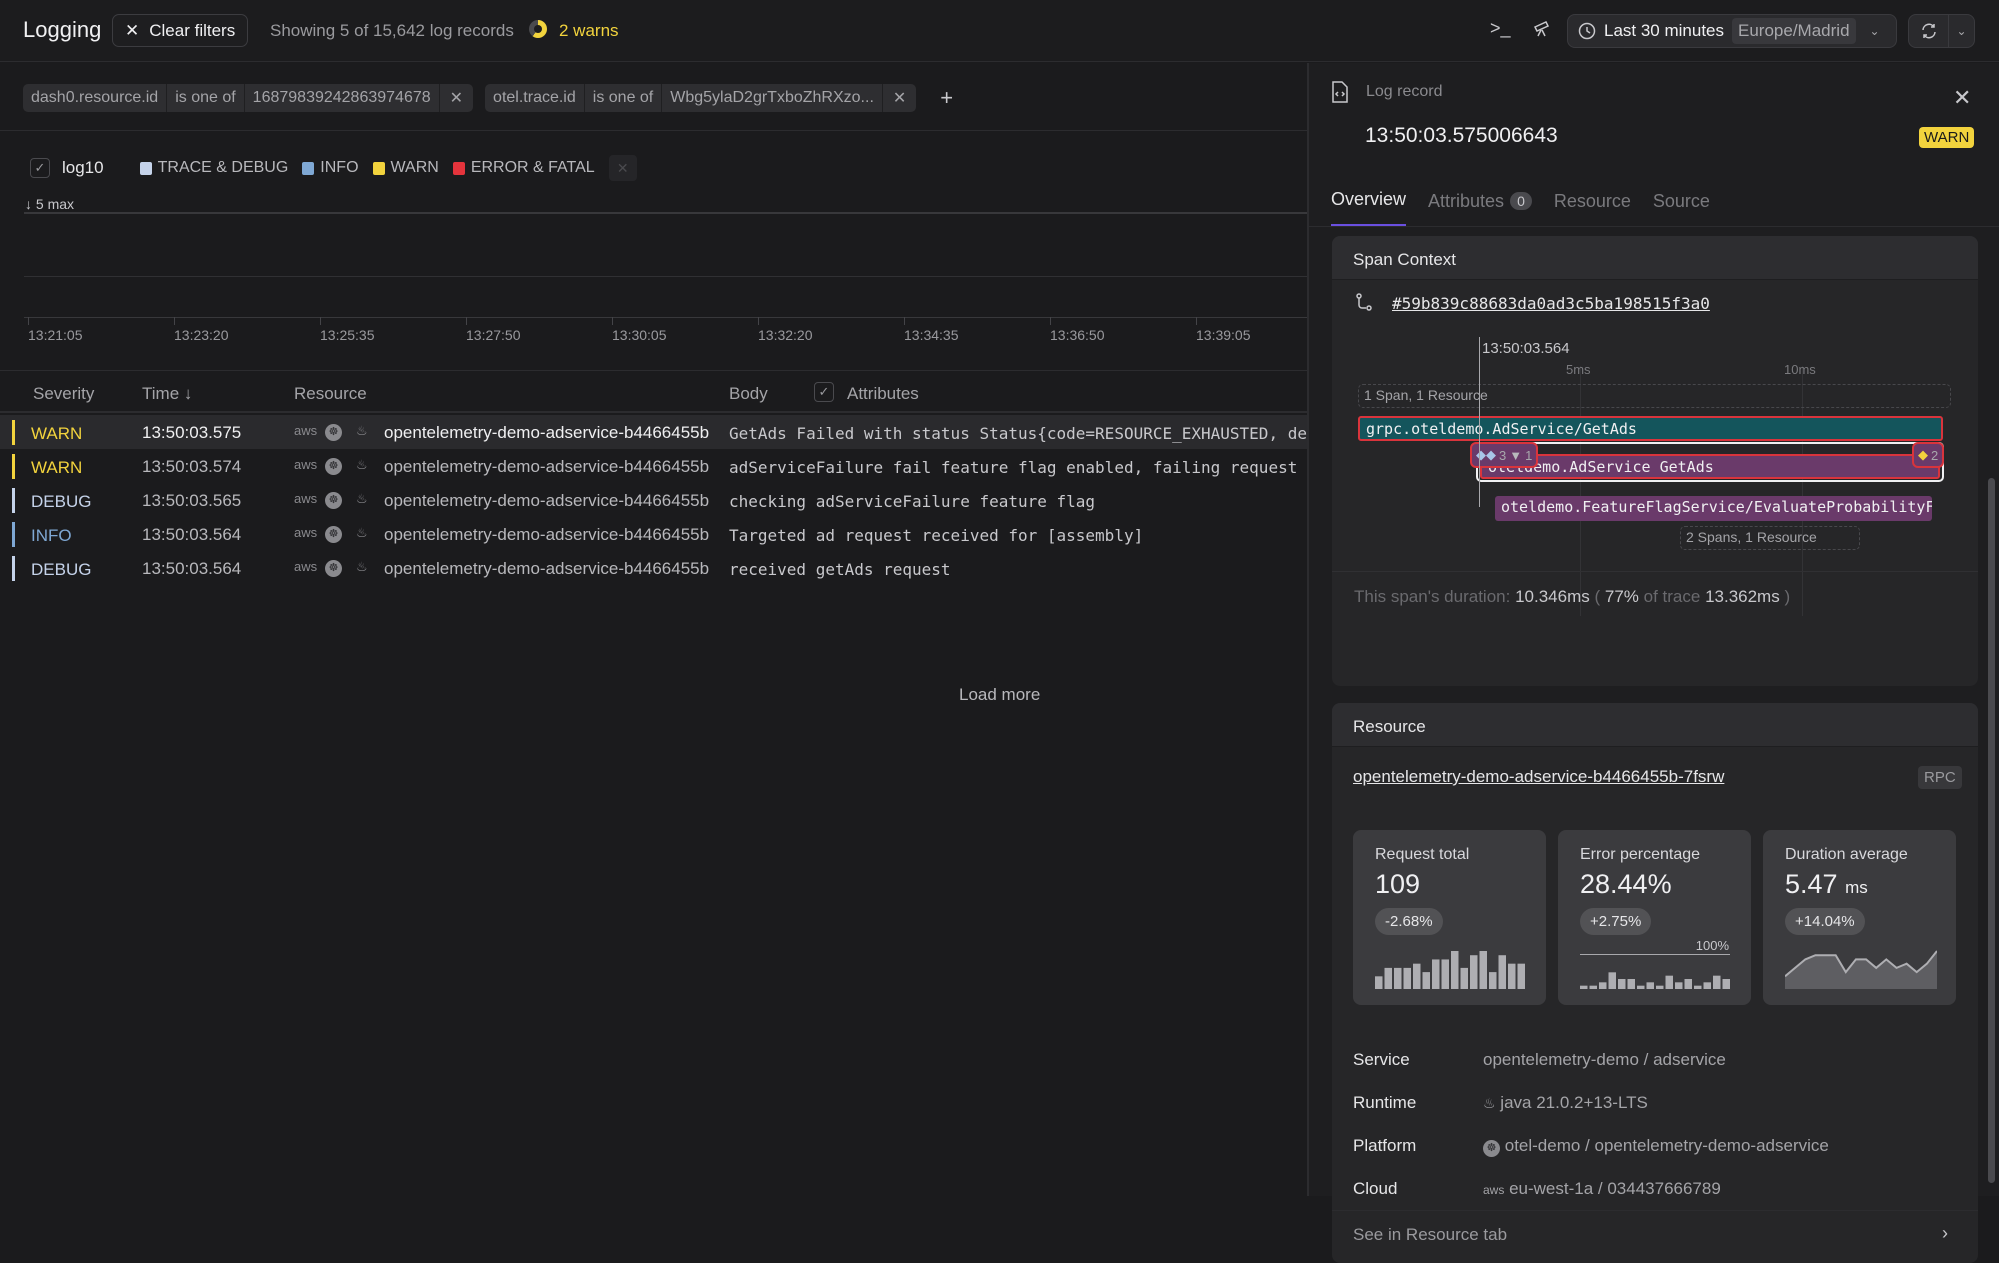 This screenshot has width=1999, height=1263. I want to click on load-more-button: Load more, so click(999, 695).